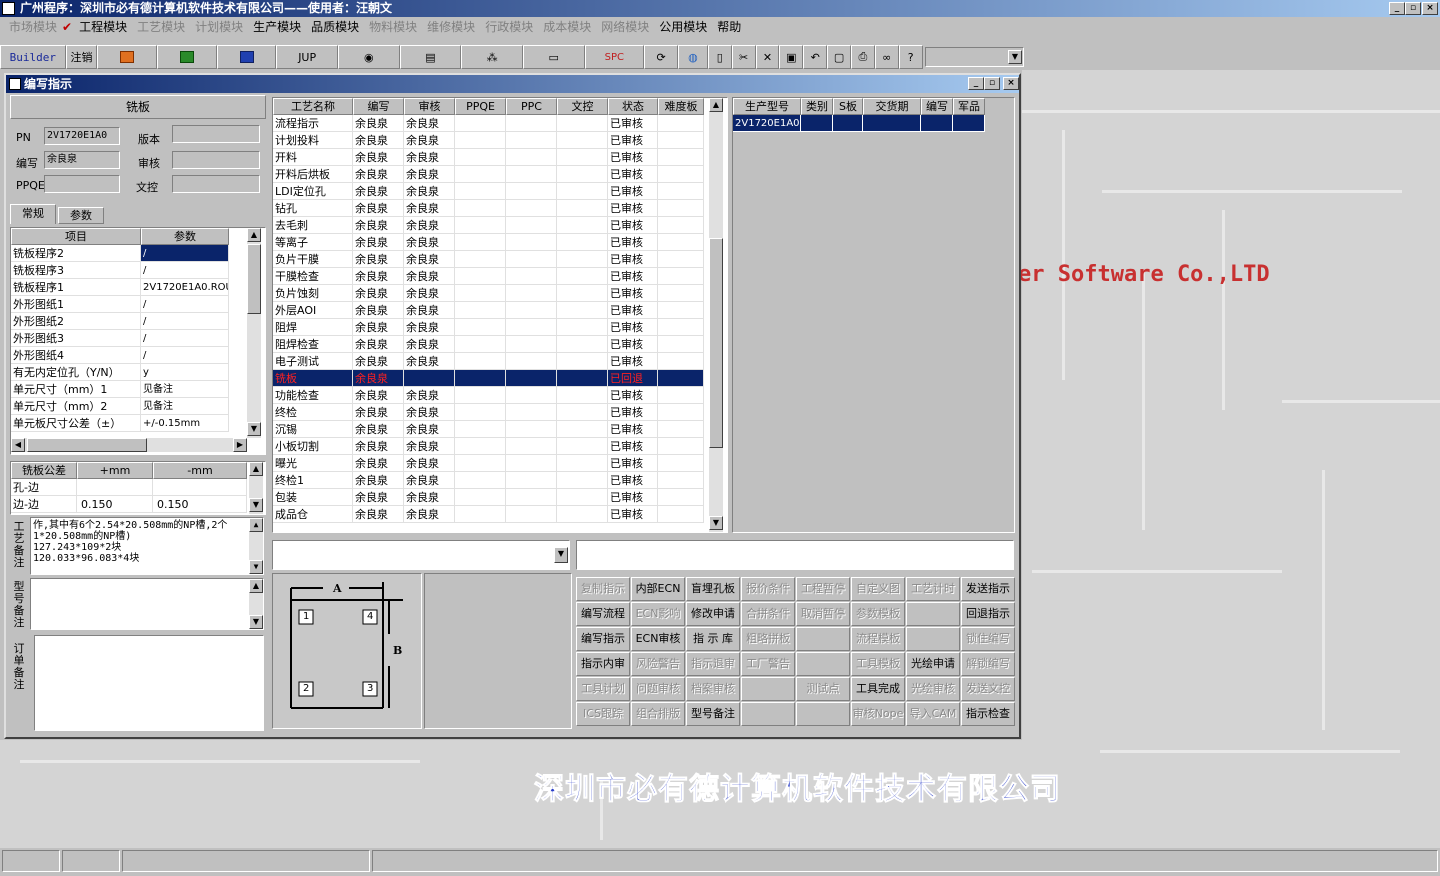  Describe the element at coordinates (82, 184) in the screenshot. I see `ppqe-field` at that location.